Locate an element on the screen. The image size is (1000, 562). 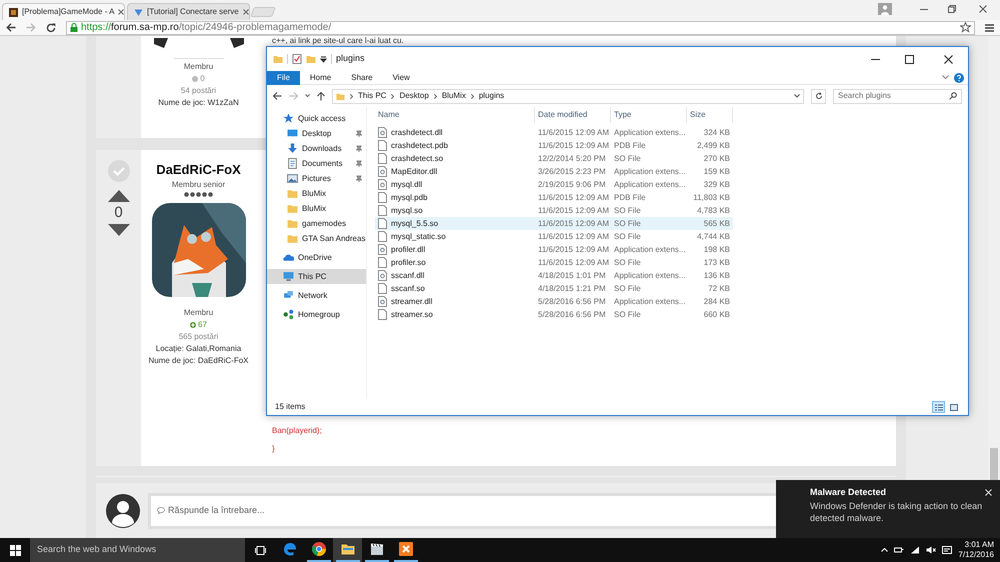
file-row: mysql.so 11/6/2015 12:09 AM SO File 4,783 KB is located at coordinates (554, 210).